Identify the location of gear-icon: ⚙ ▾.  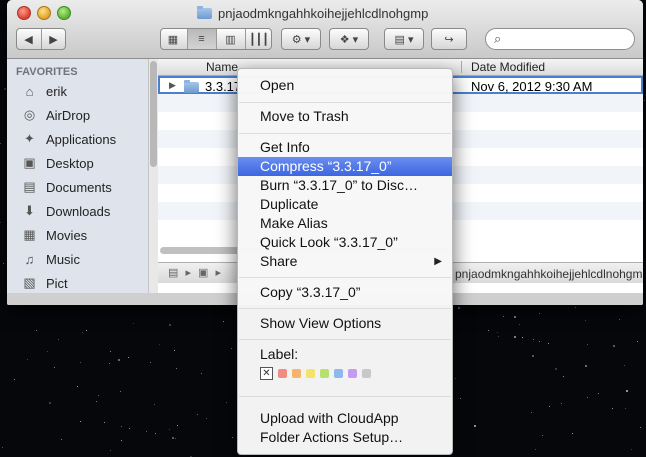
(301, 39).